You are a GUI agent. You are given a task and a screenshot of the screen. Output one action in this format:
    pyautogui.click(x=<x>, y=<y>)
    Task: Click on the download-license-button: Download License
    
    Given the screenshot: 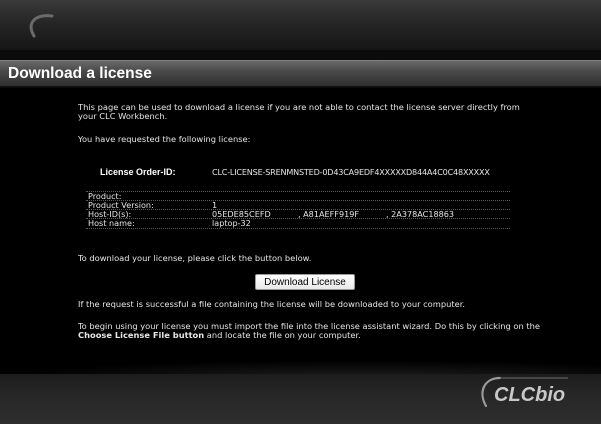 What is the action you would take?
    pyautogui.click(x=305, y=282)
    